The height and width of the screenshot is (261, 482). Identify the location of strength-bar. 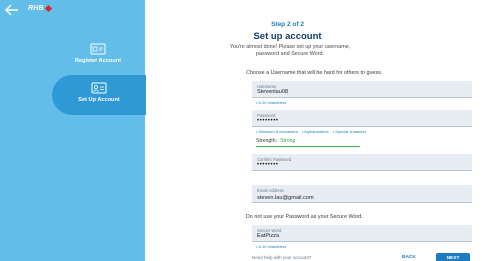
(308, 147).